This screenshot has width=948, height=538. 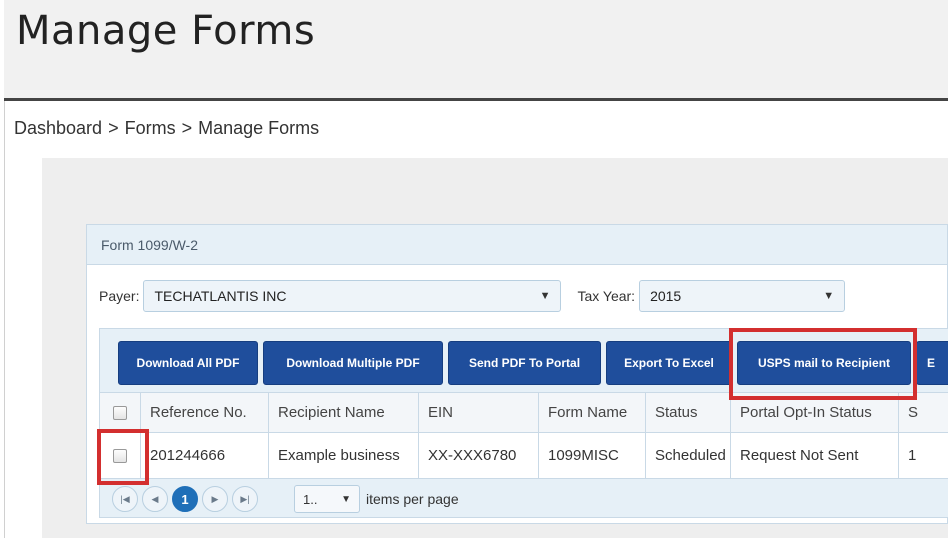 What do you see at coordinates (344, 412) in the screenshot?
I see `column-header: Recipient Name` at bounding box center [344, 412].